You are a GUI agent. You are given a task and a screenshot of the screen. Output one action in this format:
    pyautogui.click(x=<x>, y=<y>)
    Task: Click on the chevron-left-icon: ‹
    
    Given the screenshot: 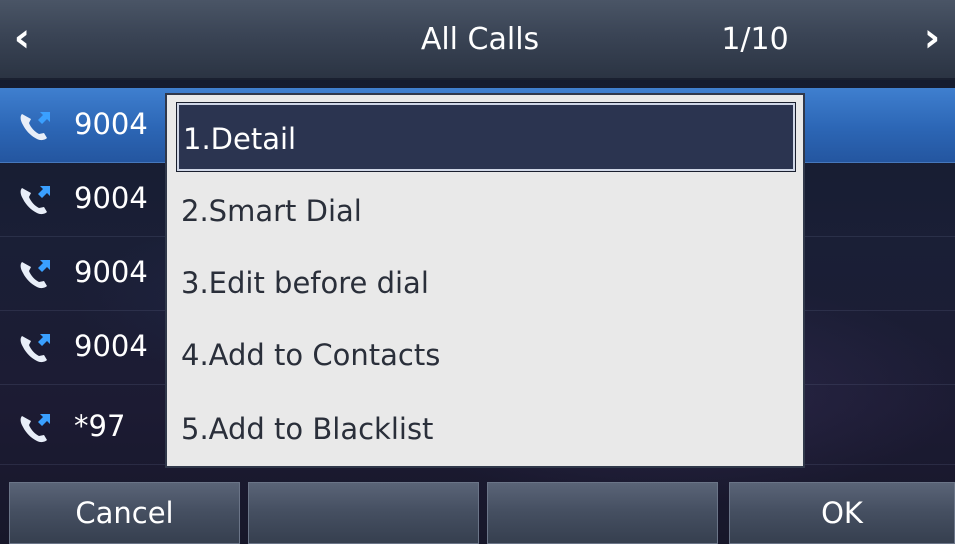 What is the action you would take?
    pyautogui.click(x=22, y=38)
    